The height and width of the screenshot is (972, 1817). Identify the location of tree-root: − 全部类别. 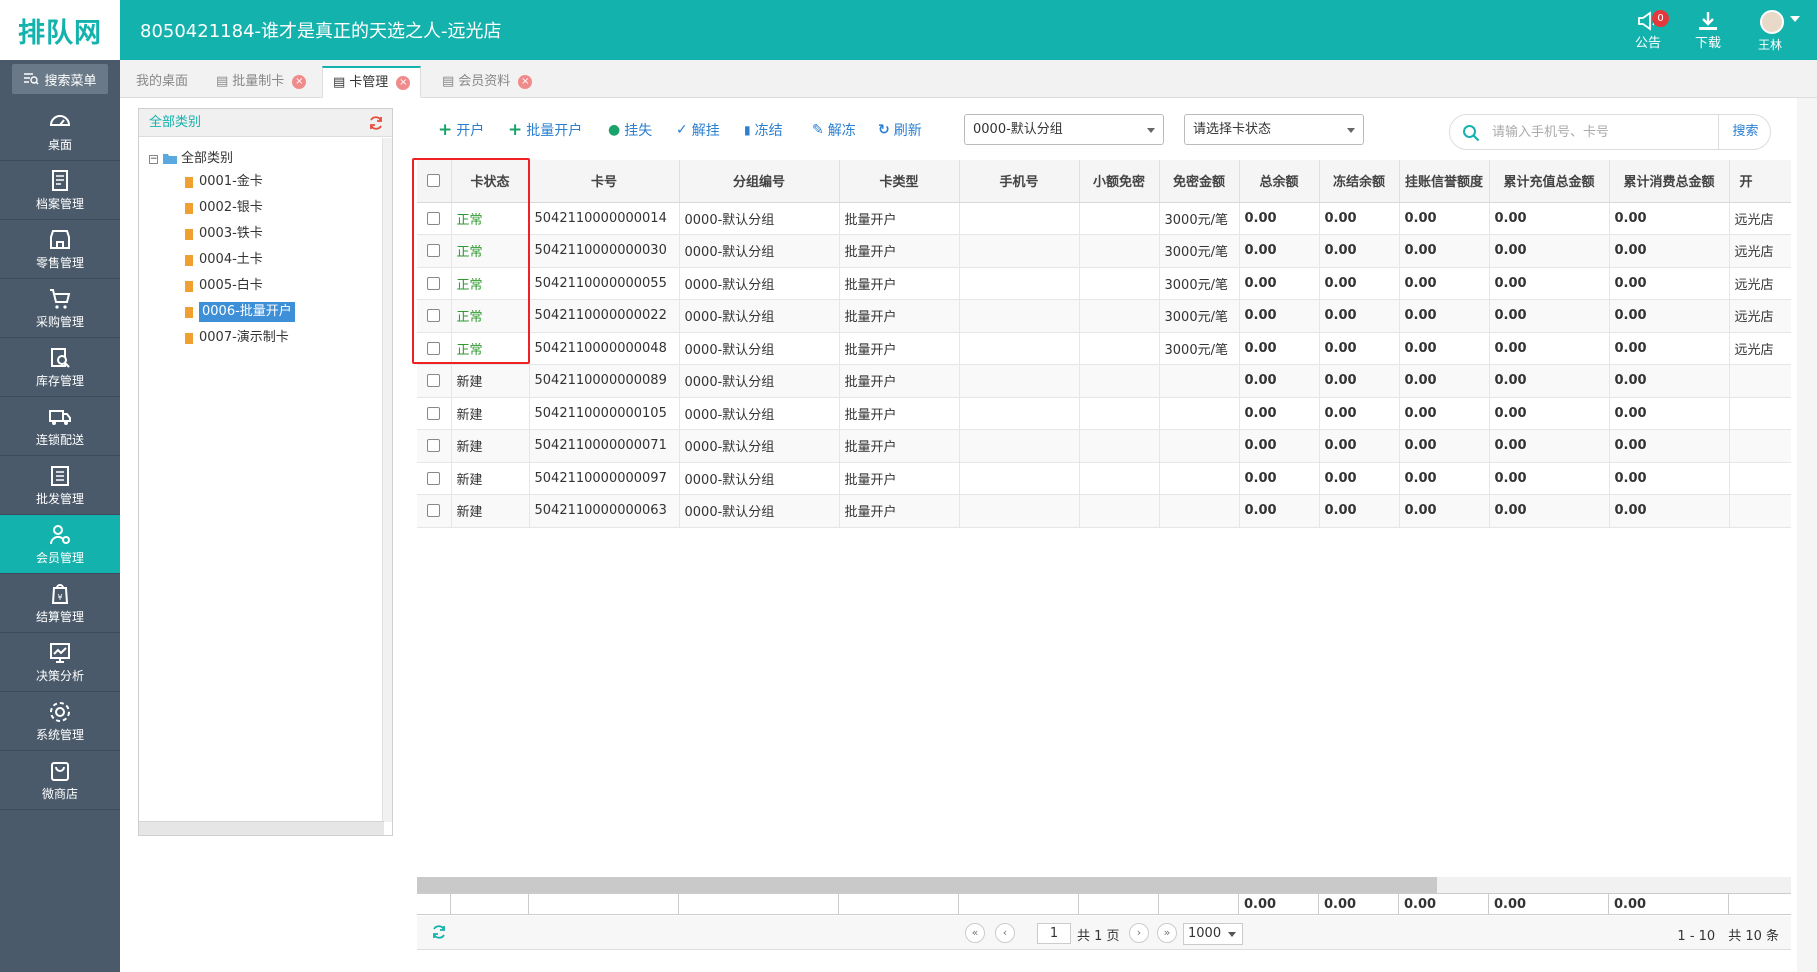
(191, 159).